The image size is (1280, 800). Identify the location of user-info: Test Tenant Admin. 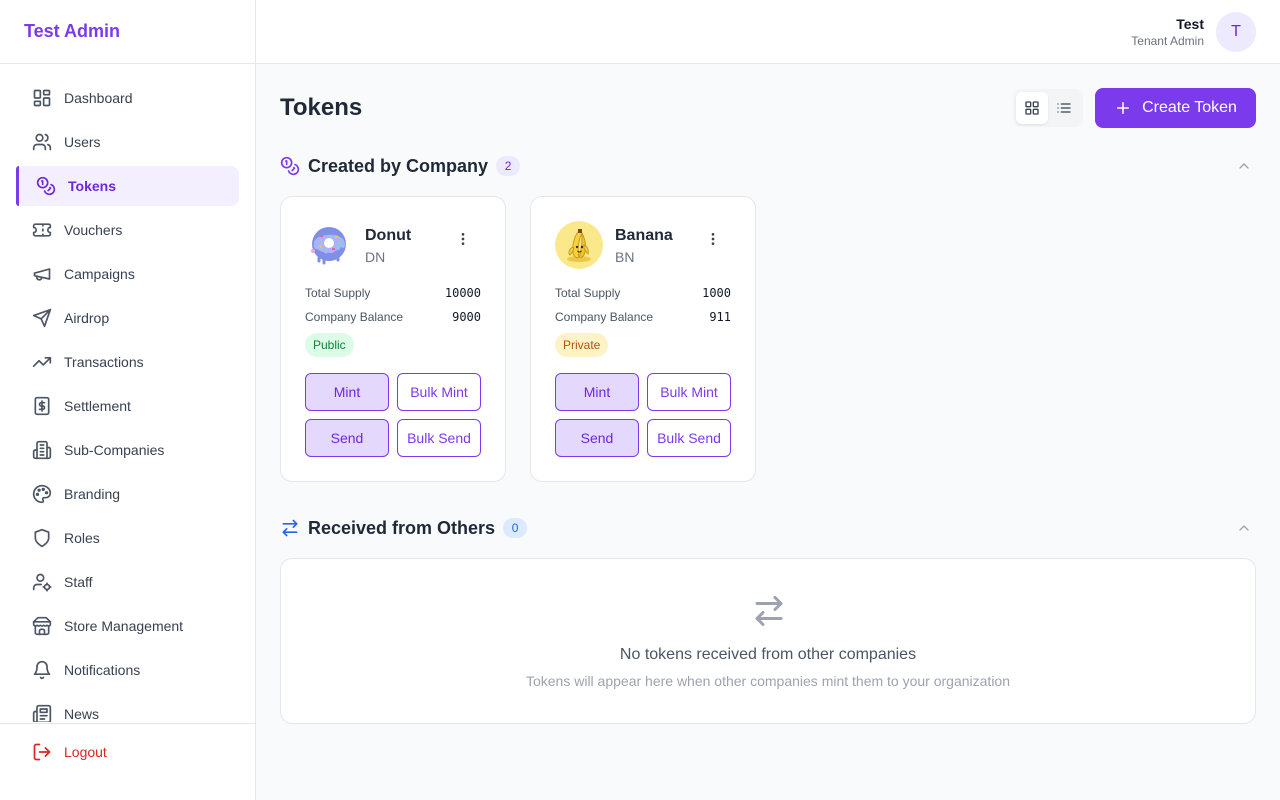
(1167, 32).